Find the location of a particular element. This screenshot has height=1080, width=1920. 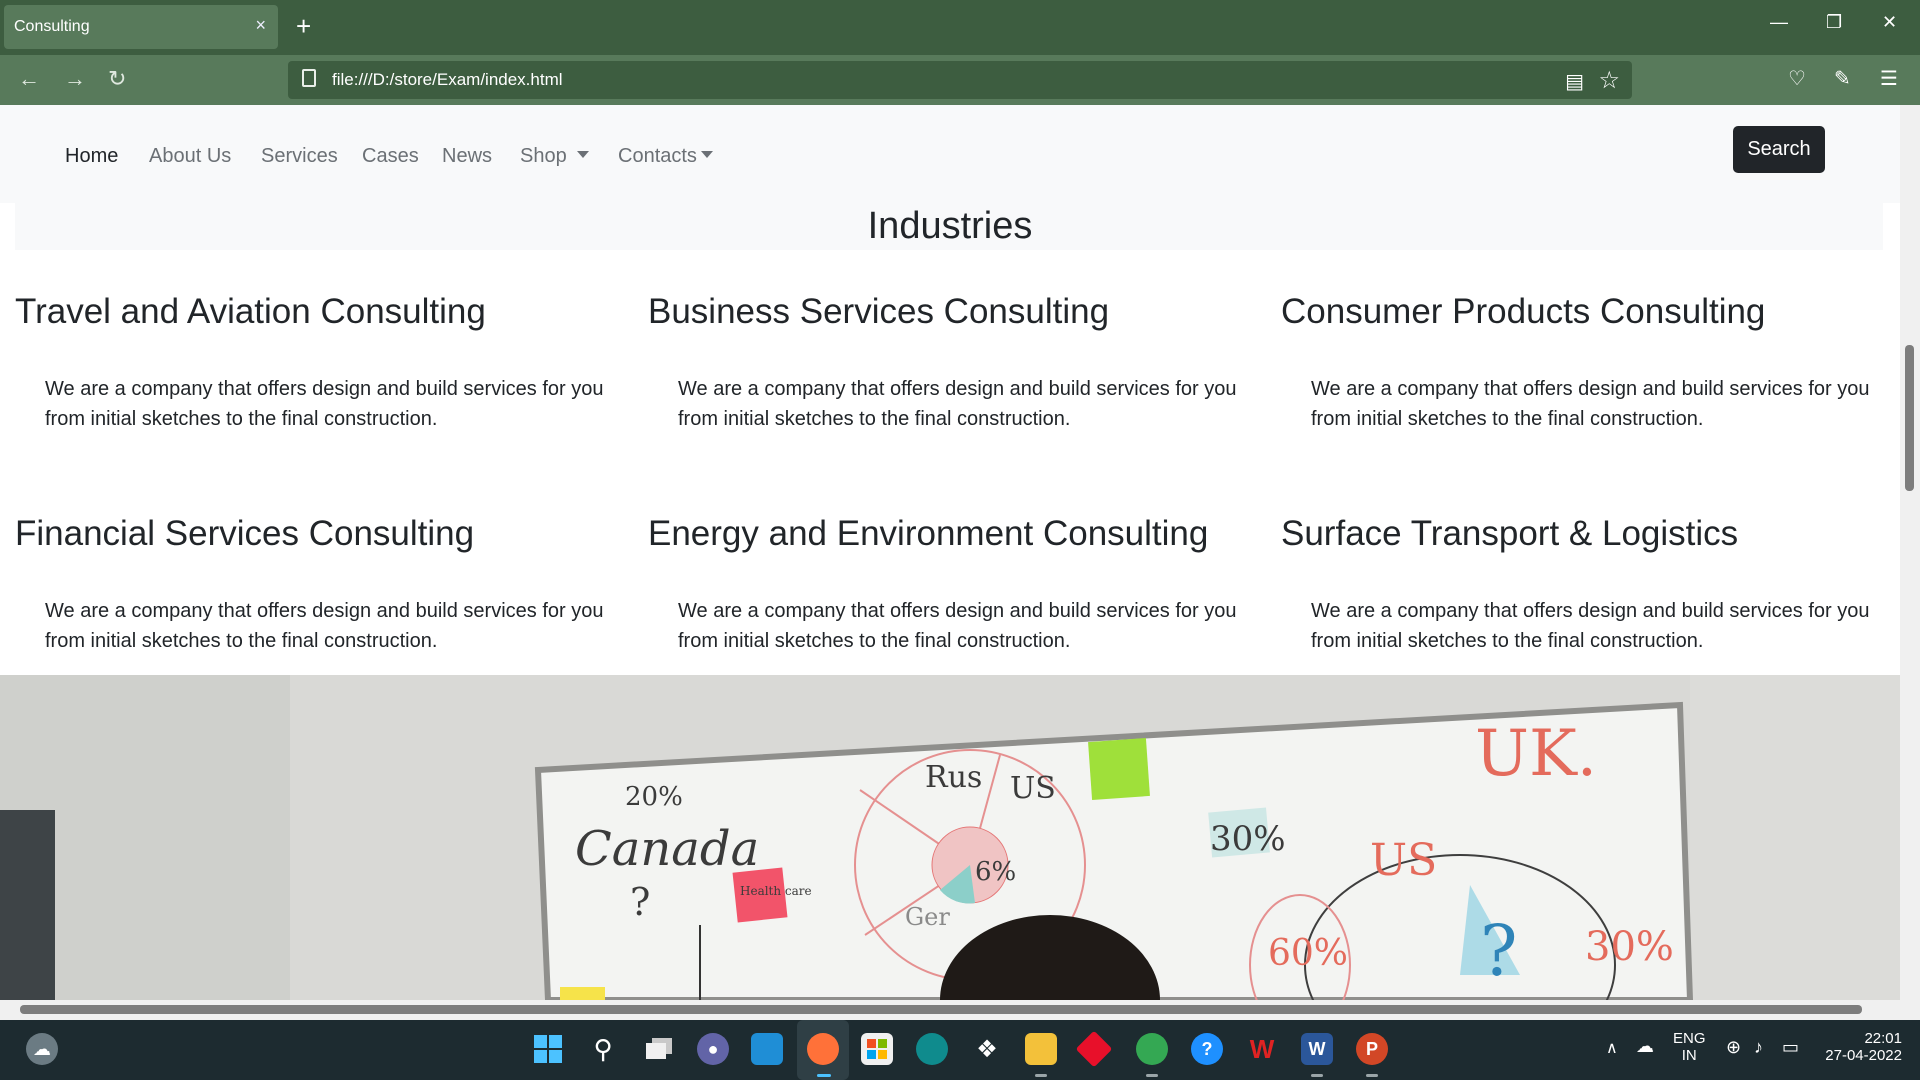

date-text: 27-04-2022 is located at coordinates (1863, 1055).